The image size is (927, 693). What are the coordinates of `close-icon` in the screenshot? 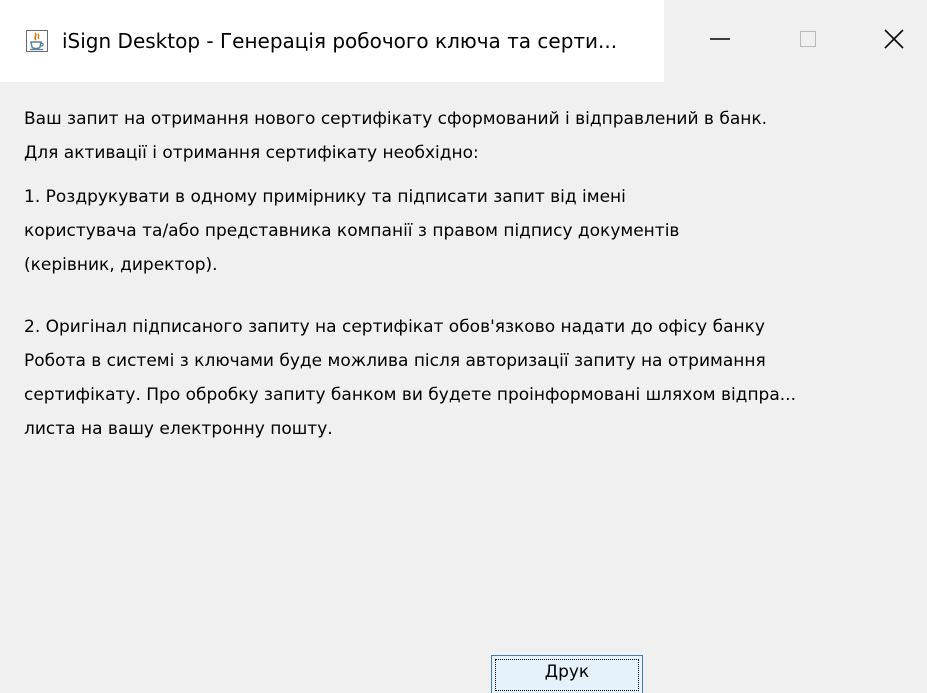 It's located at (894, 41).